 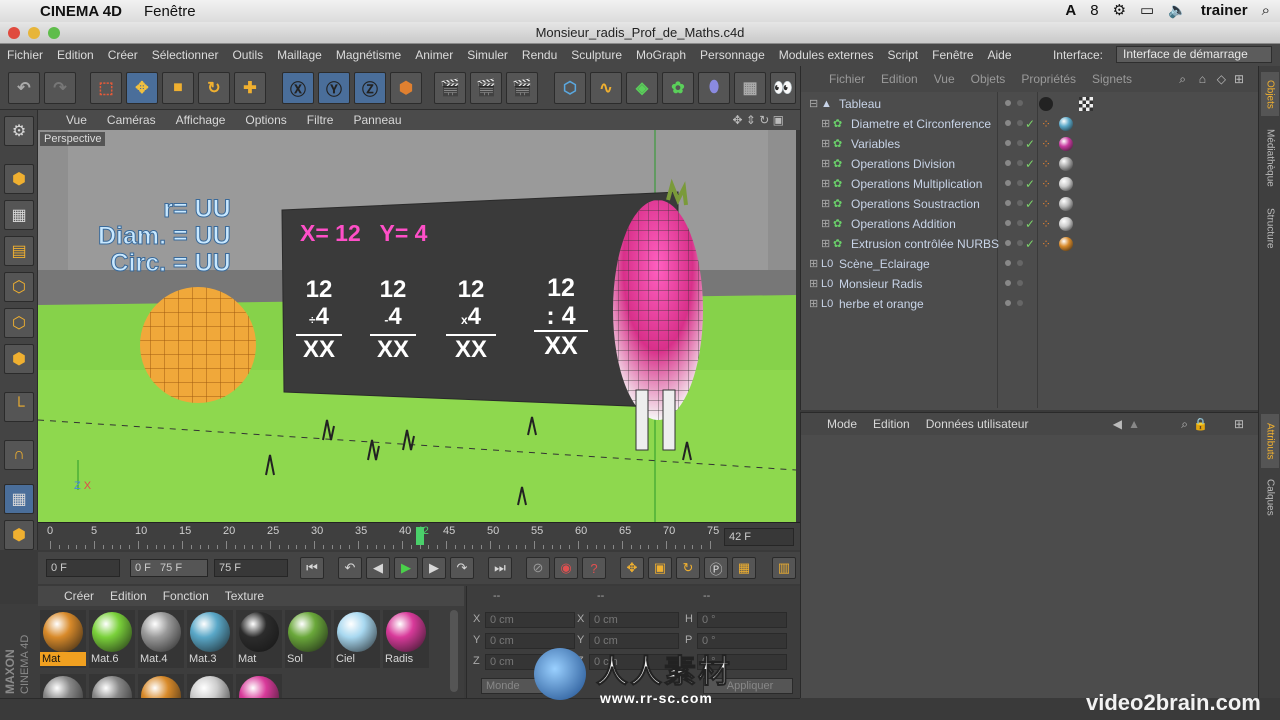 I want to click on scale-key-icon: ▣, so click(x=660, y=568).